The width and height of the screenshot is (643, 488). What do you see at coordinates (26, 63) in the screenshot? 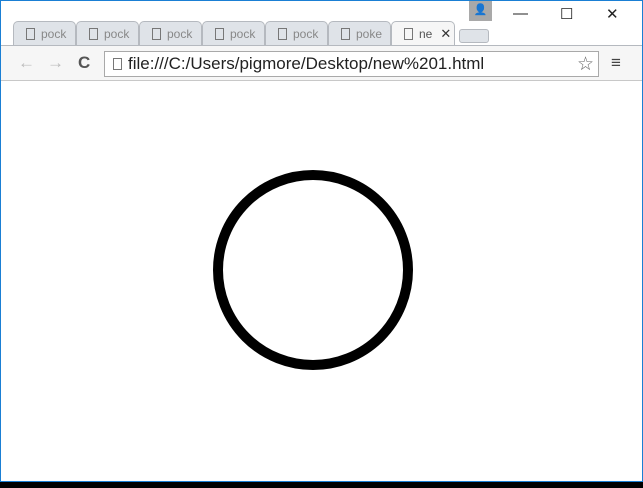
I see `back-button: ←` at bounding box center [26, 63].